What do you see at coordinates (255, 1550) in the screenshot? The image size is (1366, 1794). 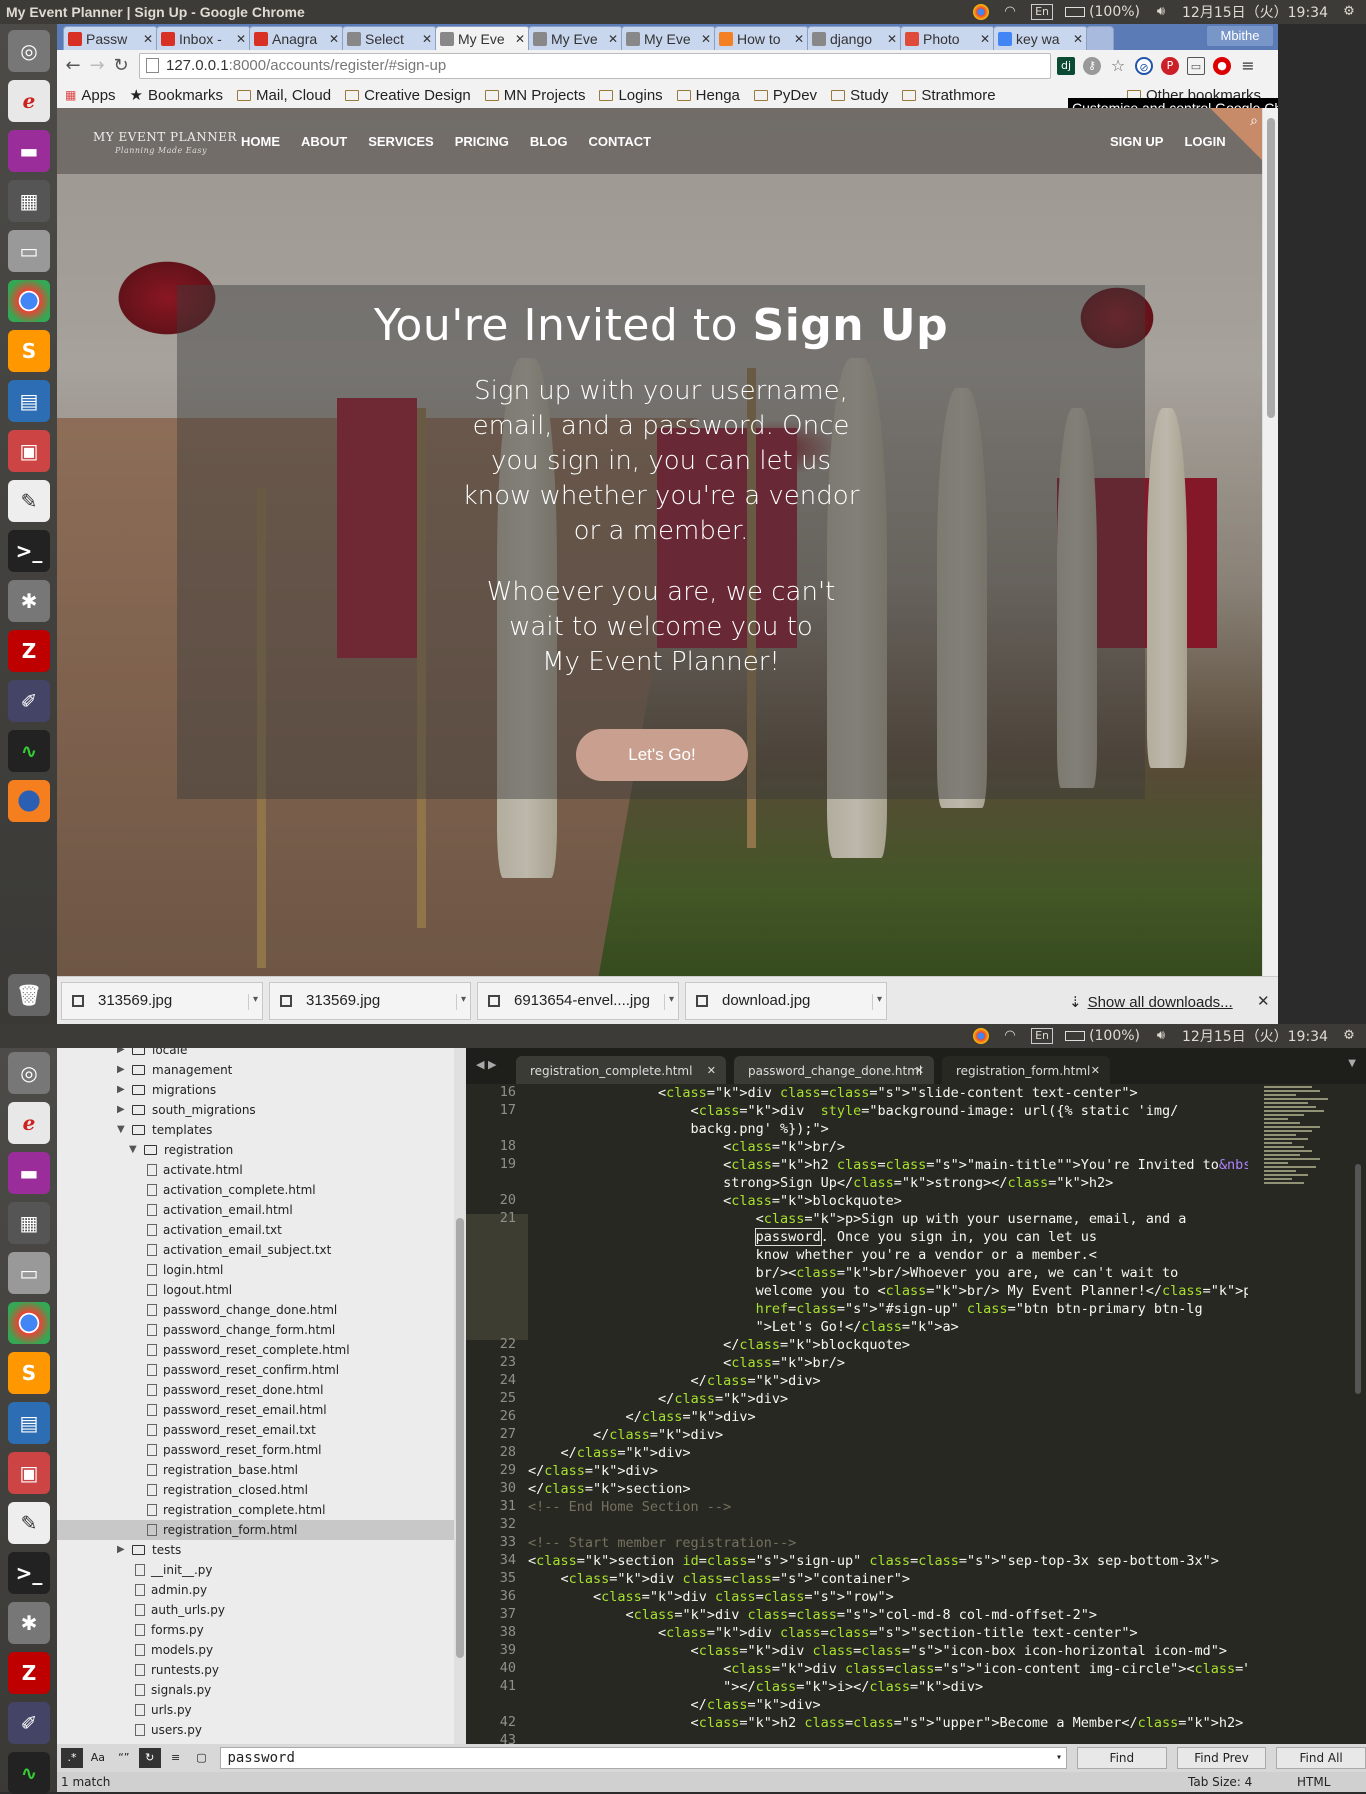 I see `tree-folder: ▶ tests` at bounding box center [255, 1550].